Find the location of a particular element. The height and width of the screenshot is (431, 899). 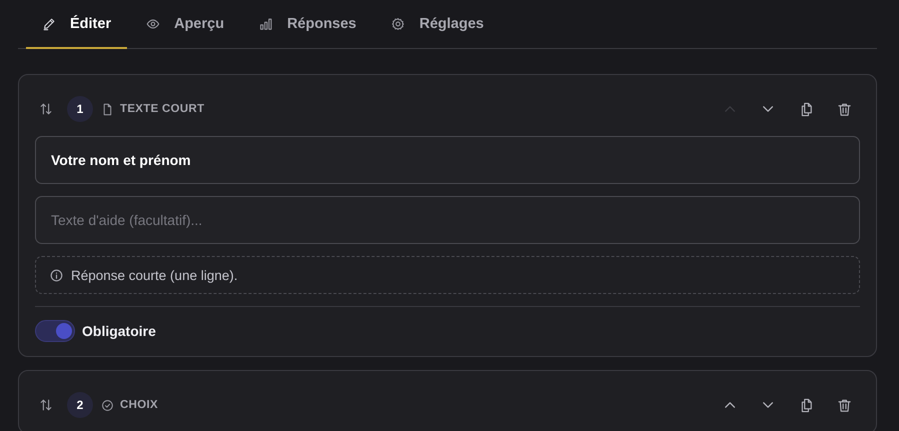

tab: Réglages is located at coordinates (437, 24).